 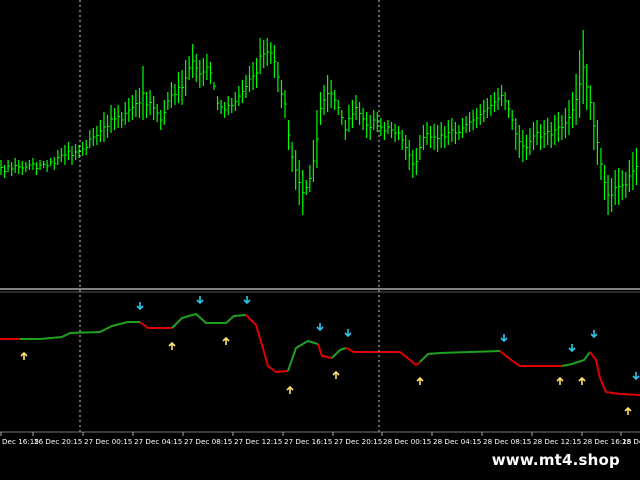 I want to click on time-label: 27 Dec 00:15, so click(x=108, y=441).